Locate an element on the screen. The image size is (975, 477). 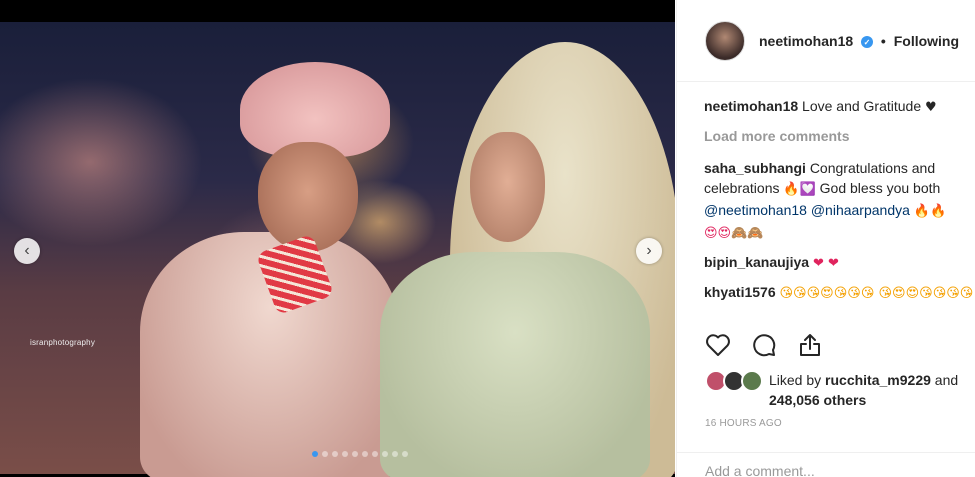
comment-item: bipin_kanaujiya ❤ ❤ is located at coordinates (839, 263).